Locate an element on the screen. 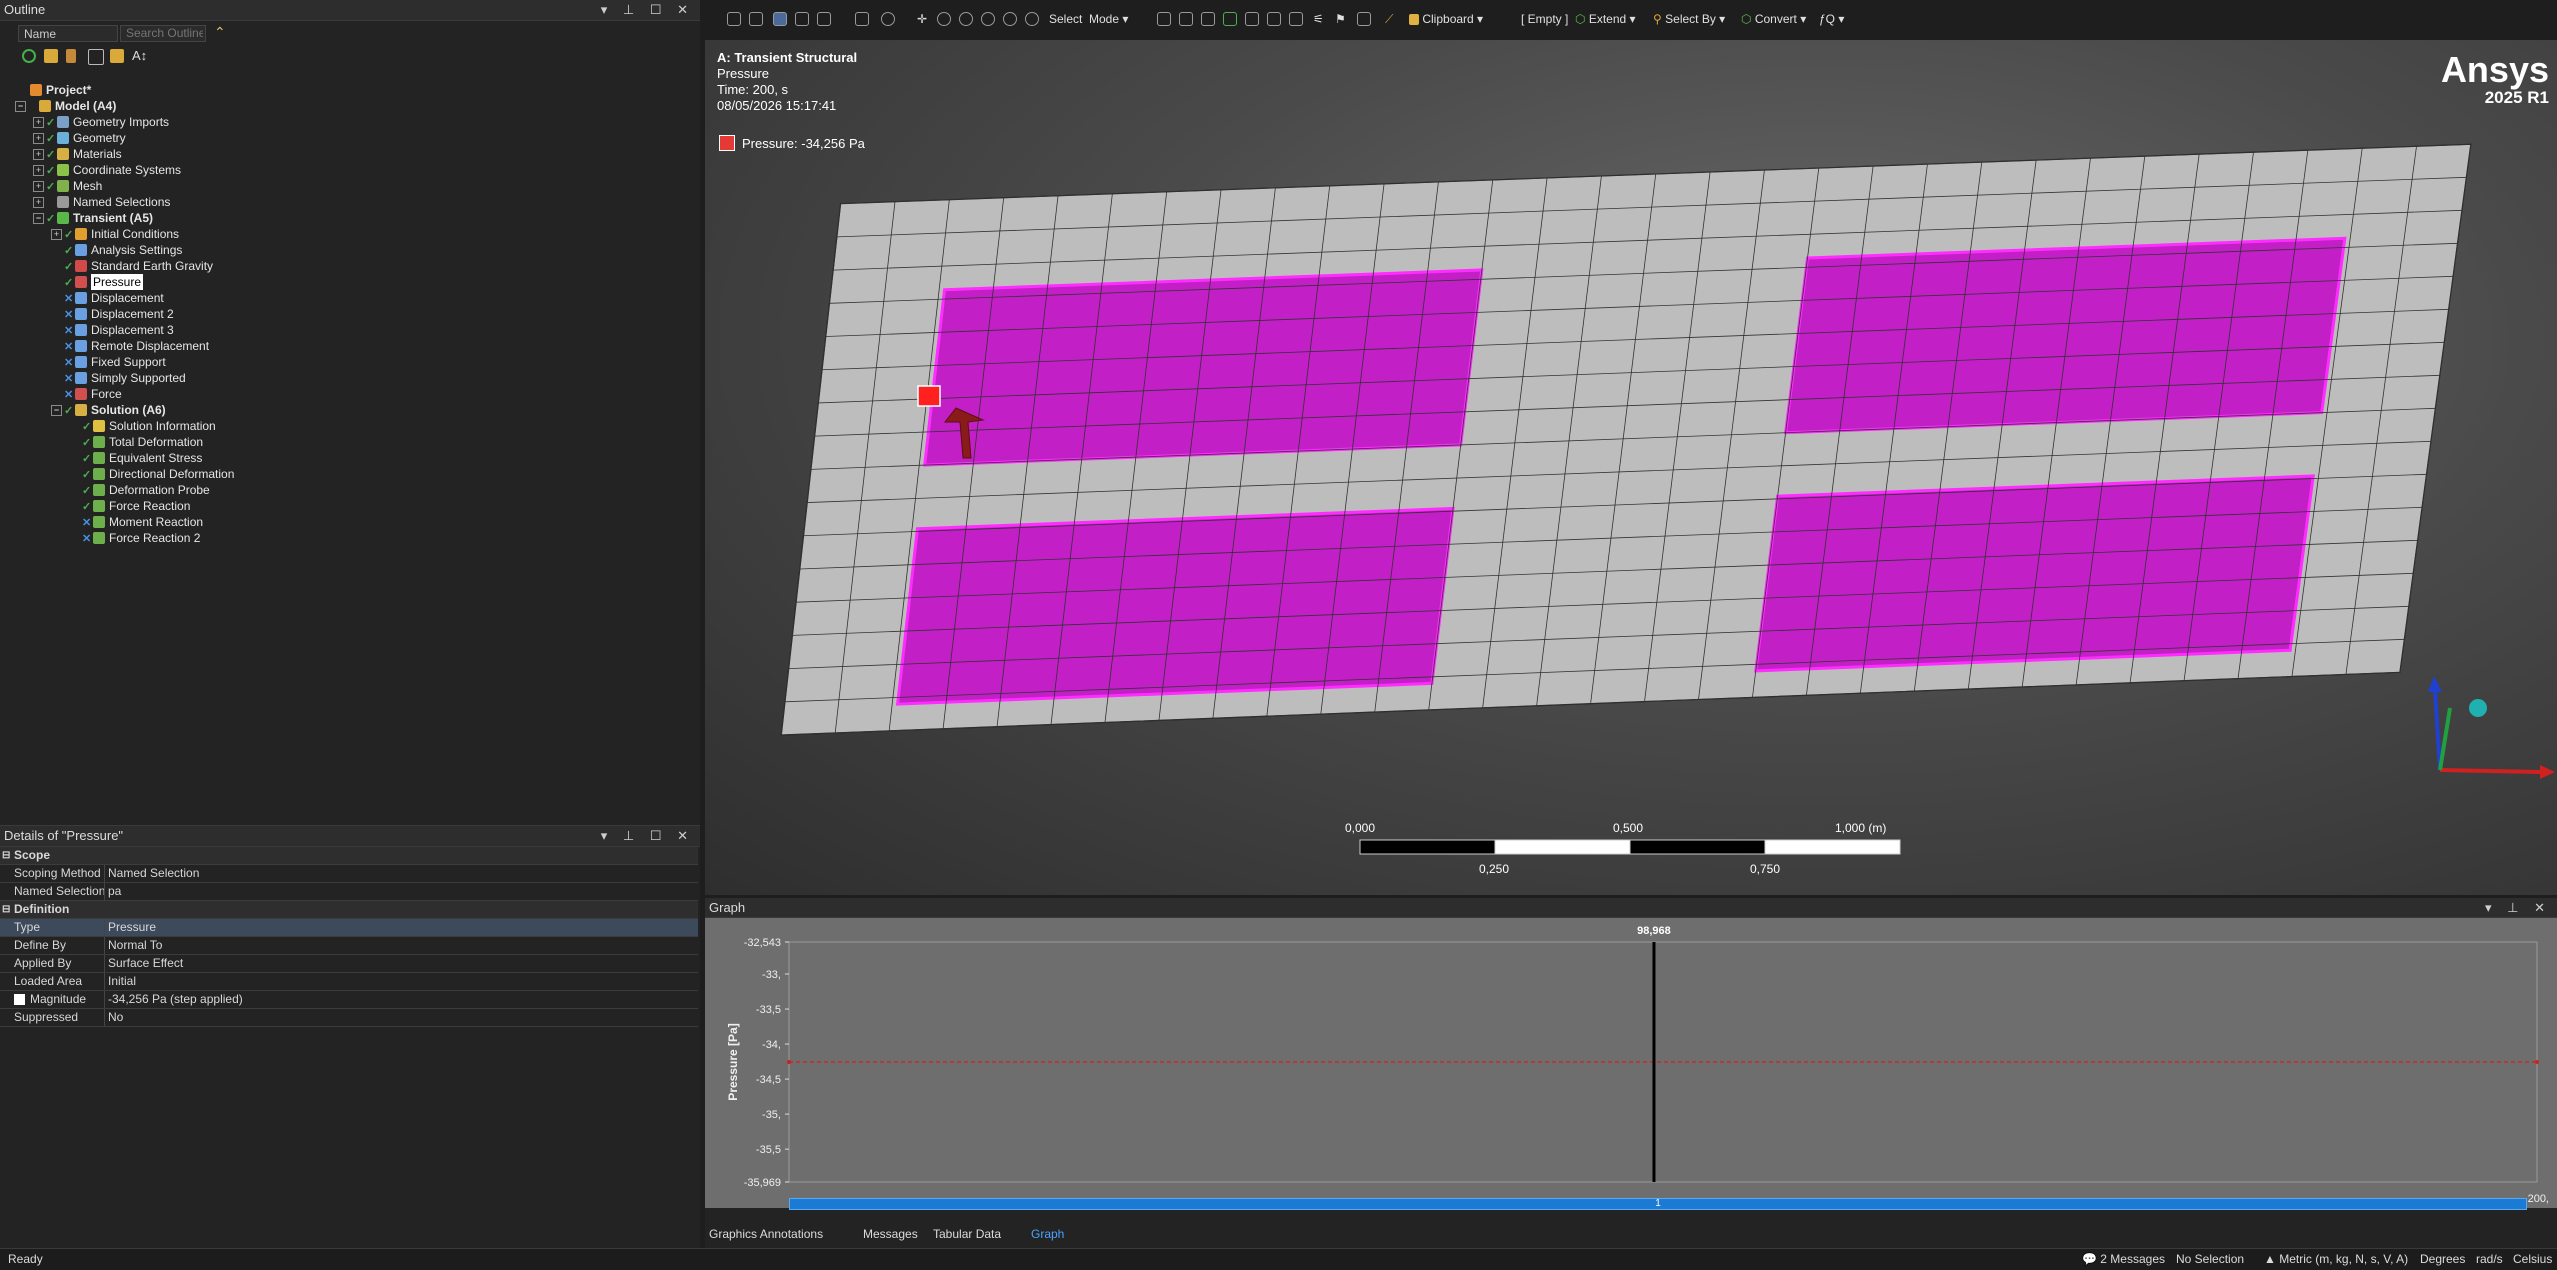 This screenshot has height=1270, width=2557. details-value: pa is located at coordinates (114, 891).